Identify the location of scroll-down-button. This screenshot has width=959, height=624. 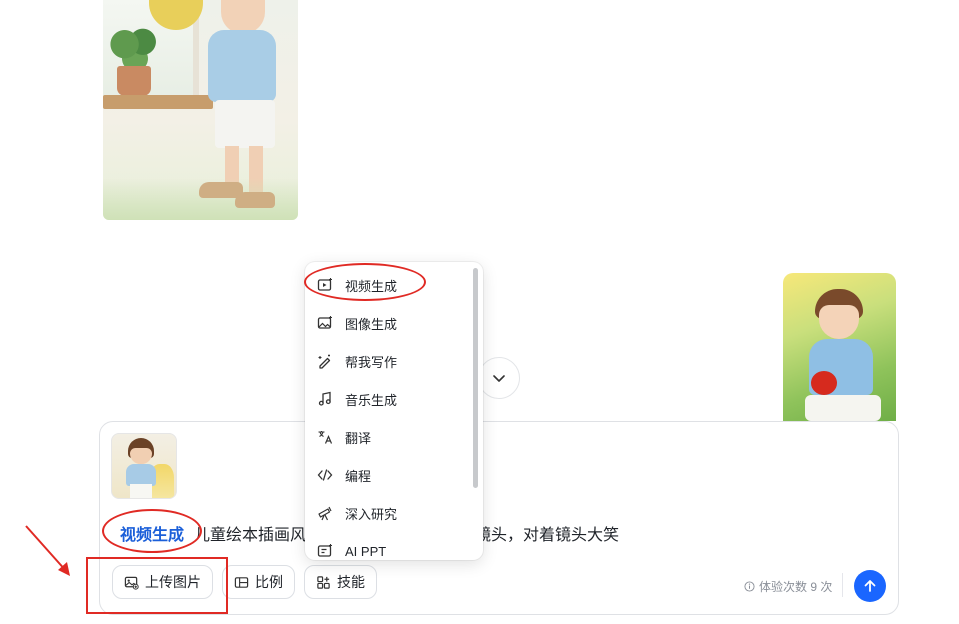
(499, 378).